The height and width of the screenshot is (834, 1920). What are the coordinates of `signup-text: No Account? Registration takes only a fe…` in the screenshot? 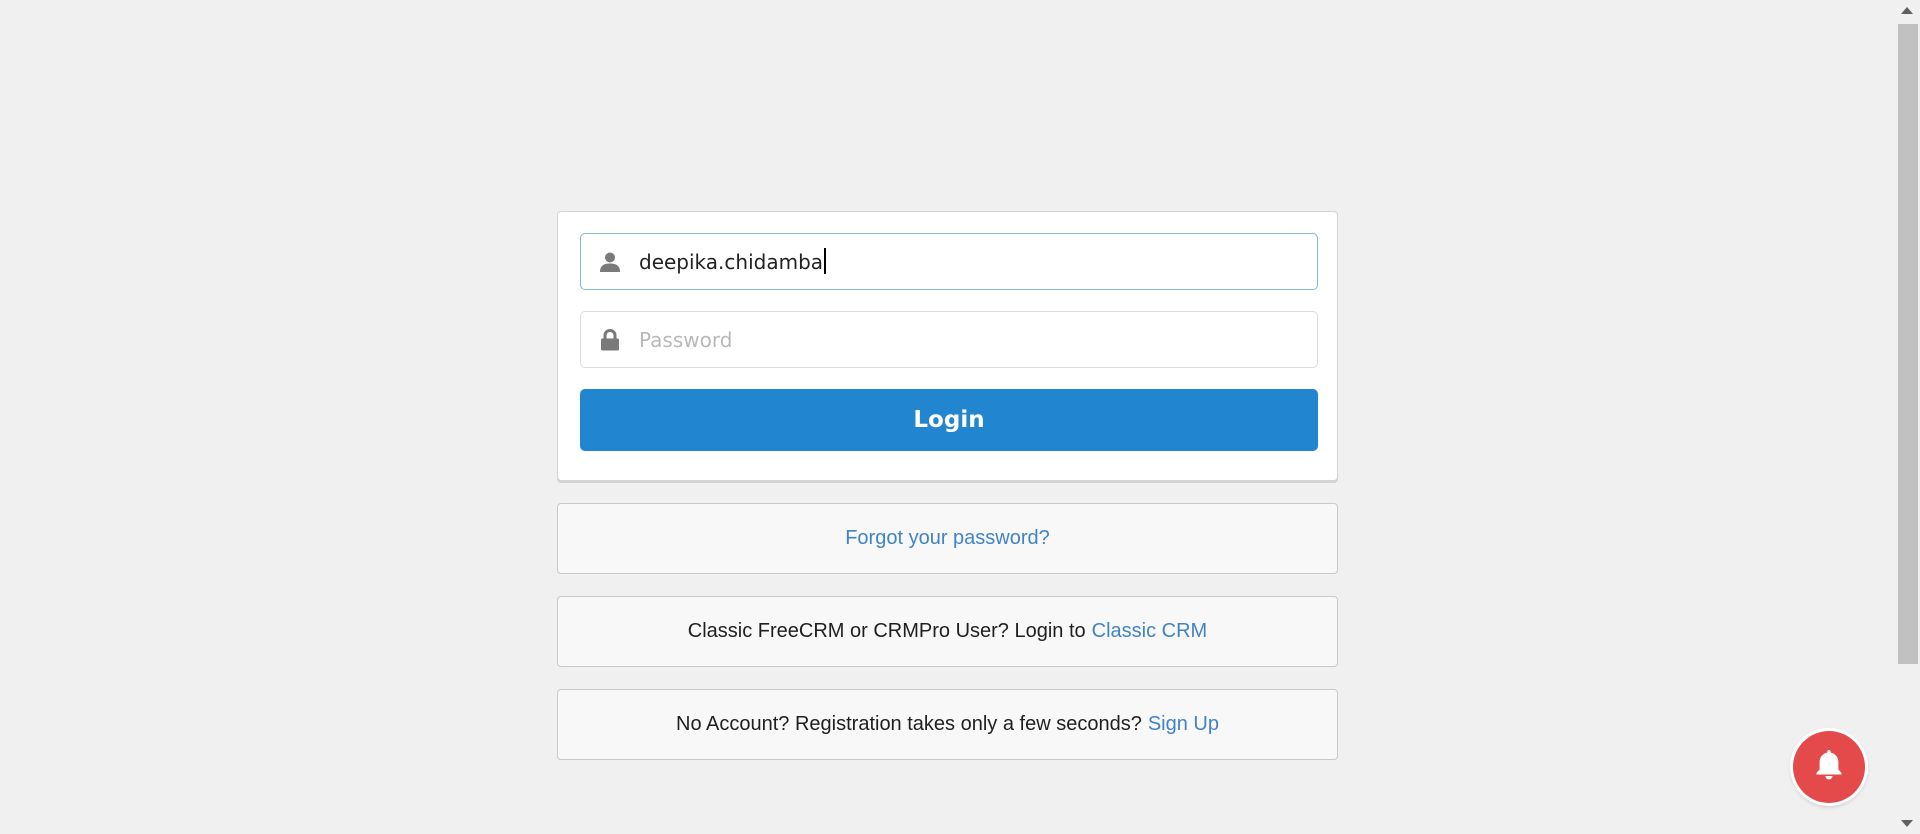 It's located at (909, 724).